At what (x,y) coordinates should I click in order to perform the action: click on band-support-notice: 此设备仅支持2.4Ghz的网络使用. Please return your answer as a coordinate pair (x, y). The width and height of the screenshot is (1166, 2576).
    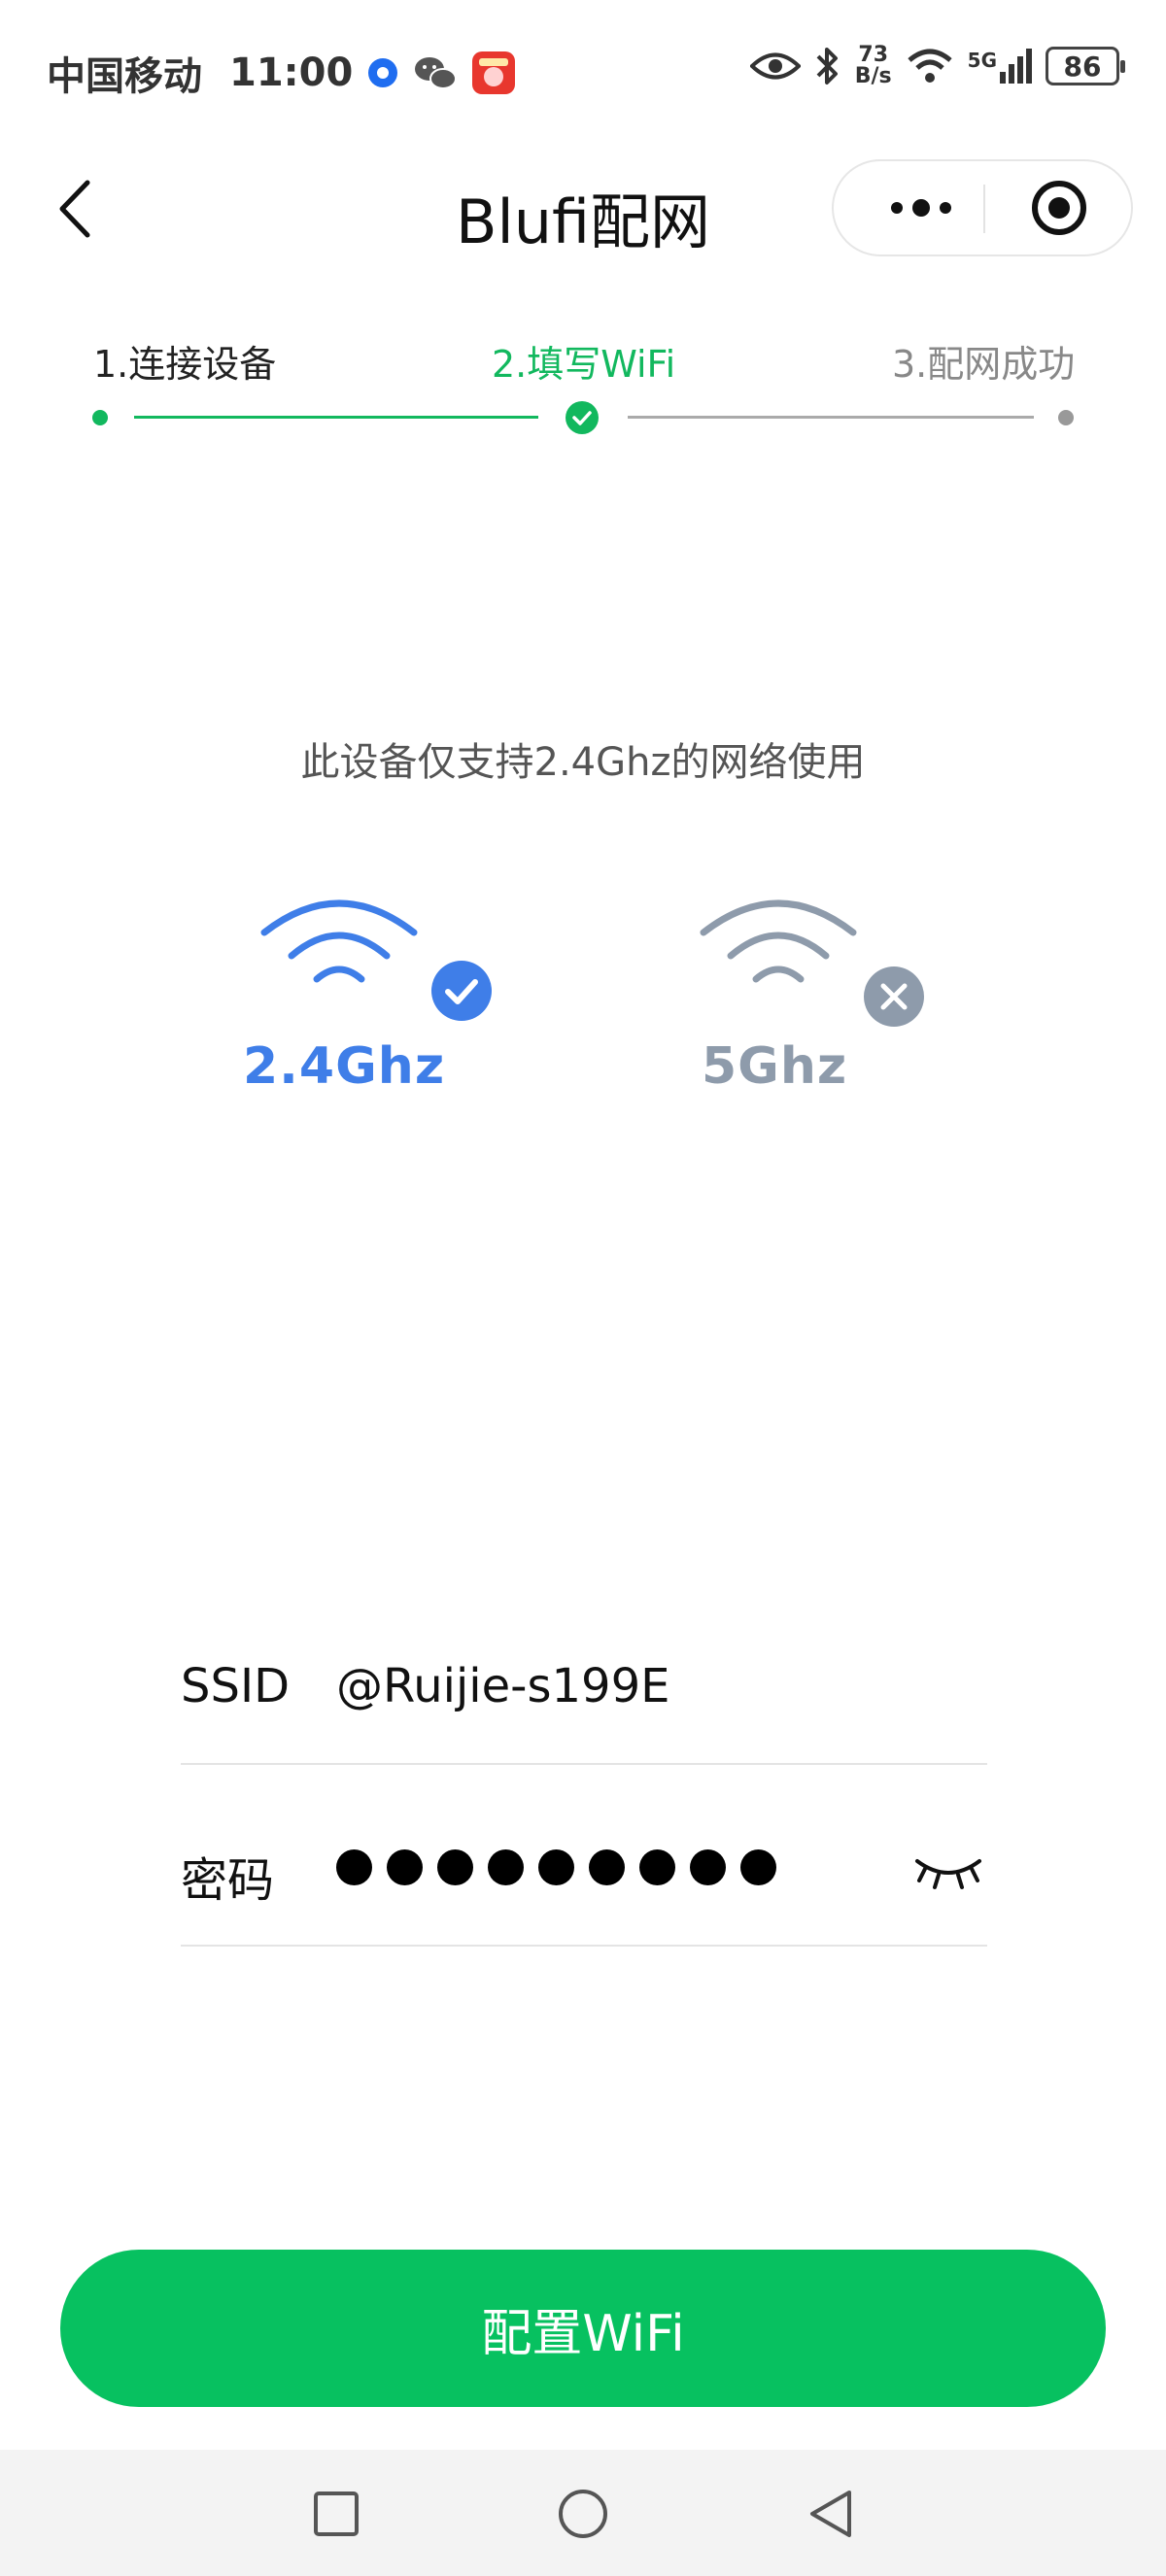
    Looking at the image, I should click on (583, 762).